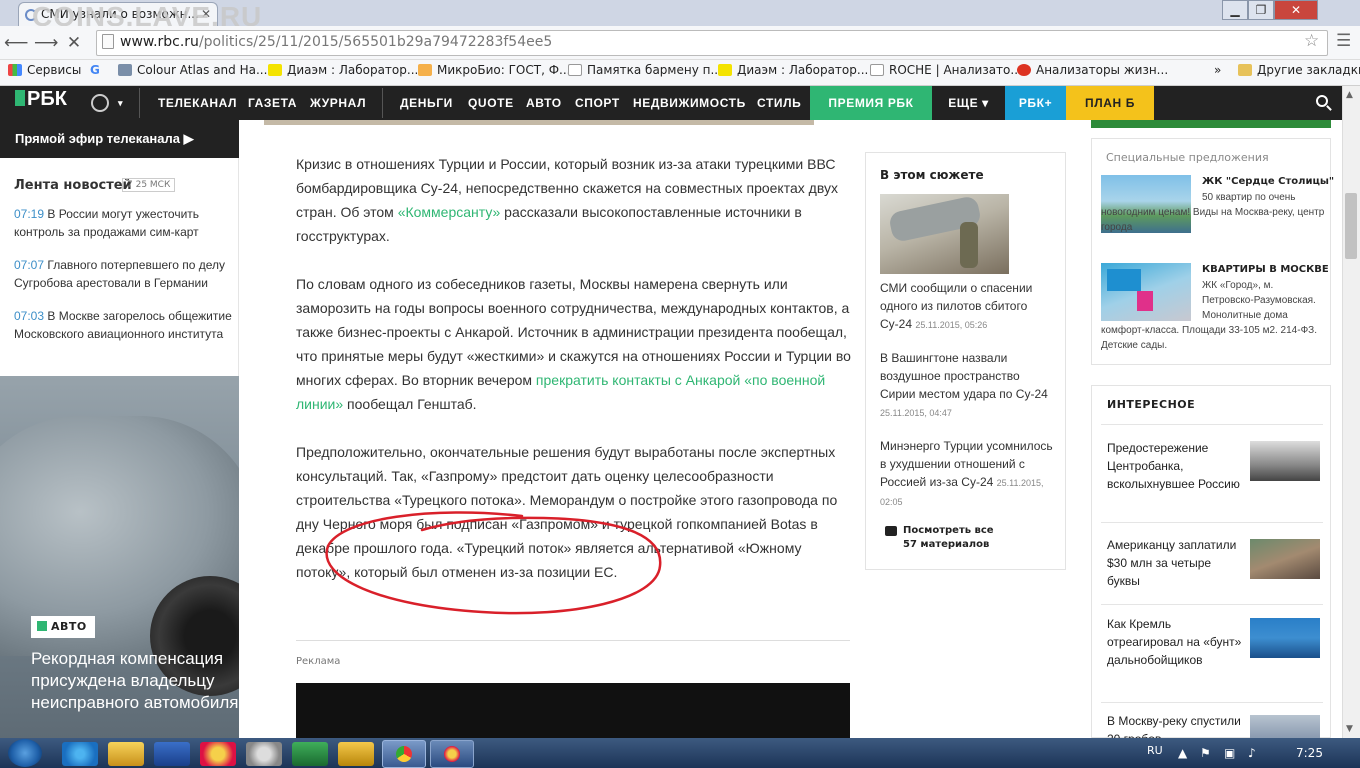 The width and height of the screenshot is (1360, 768). Describe the element at coordinates (1110, 103) in the screenshot. I see `nav-plan-b: ПЛАН Б` at that location.